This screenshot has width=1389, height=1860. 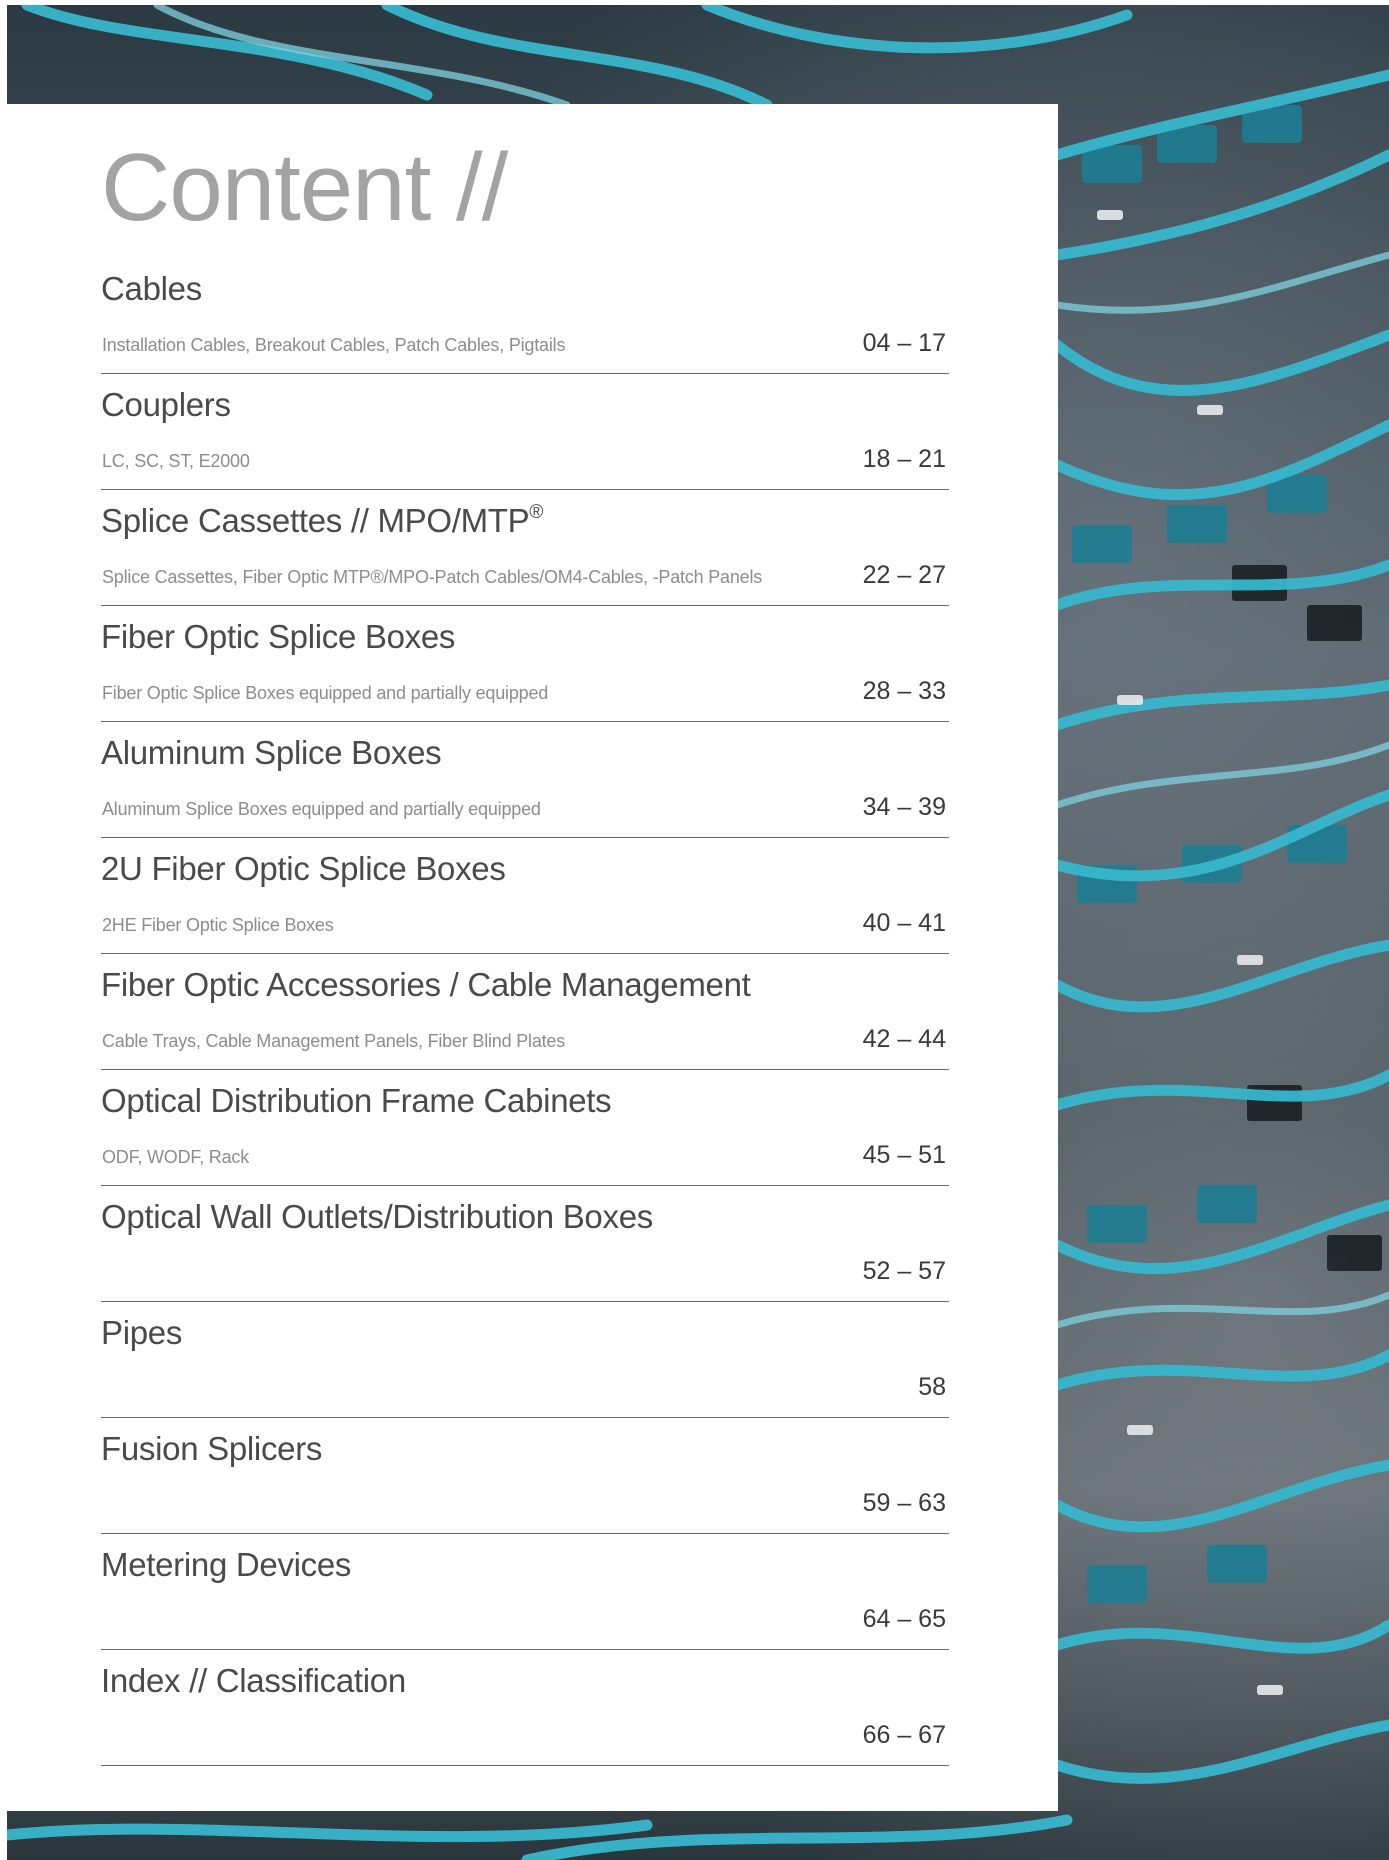 I want to click on toc-entry-pages: 58, so click(x=932, y=1387).